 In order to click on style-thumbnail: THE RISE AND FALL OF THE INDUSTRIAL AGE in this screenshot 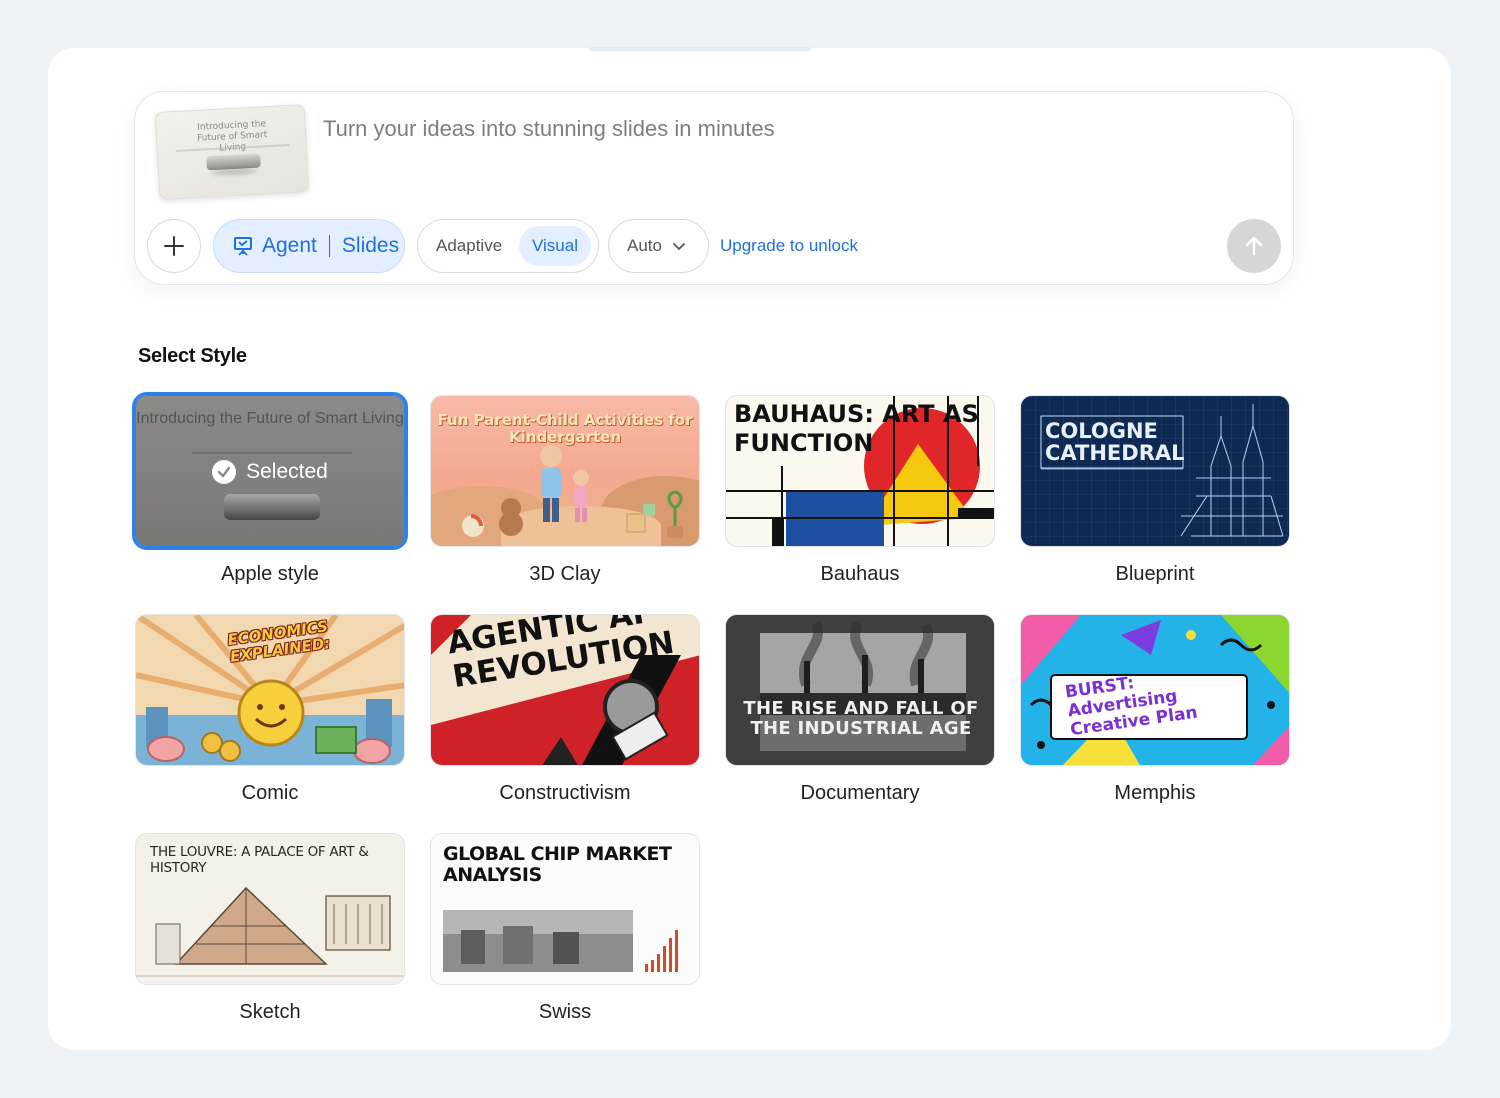, I will do `click(860, 690)`.